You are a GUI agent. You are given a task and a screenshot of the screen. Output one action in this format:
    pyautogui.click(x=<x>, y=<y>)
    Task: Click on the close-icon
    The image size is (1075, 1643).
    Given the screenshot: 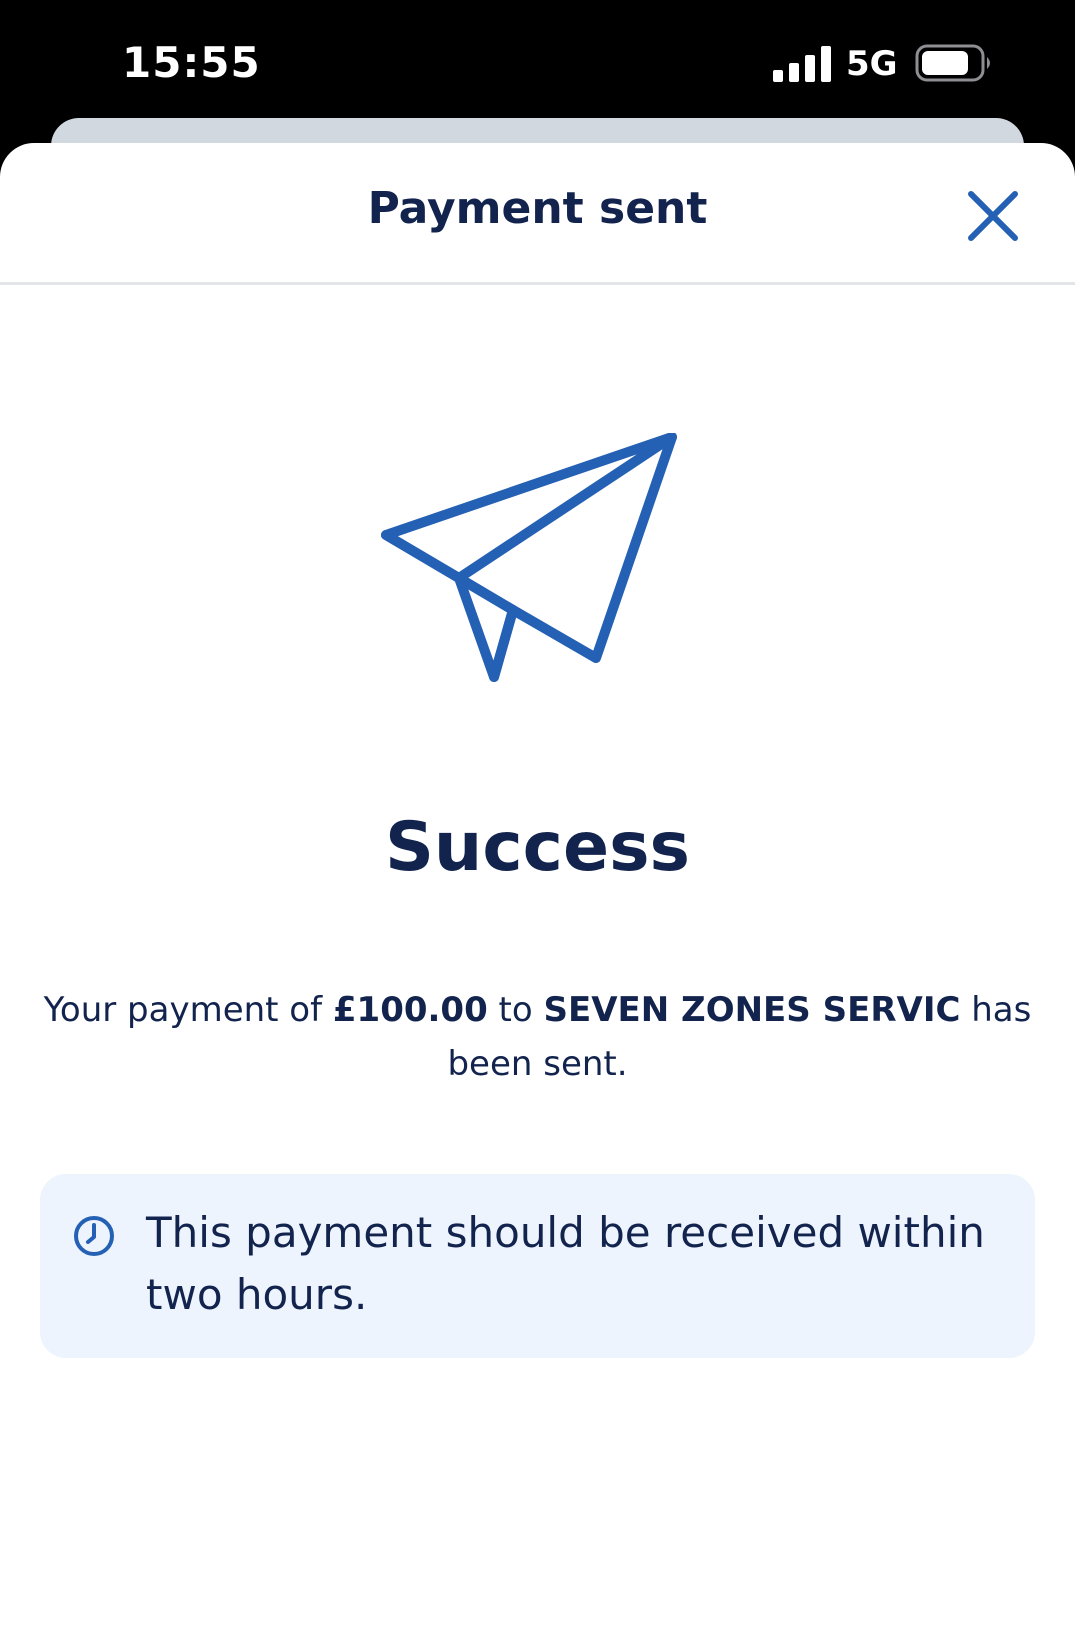 What is the action you would take?
    pyautogui.click(x=993, y=216)
    